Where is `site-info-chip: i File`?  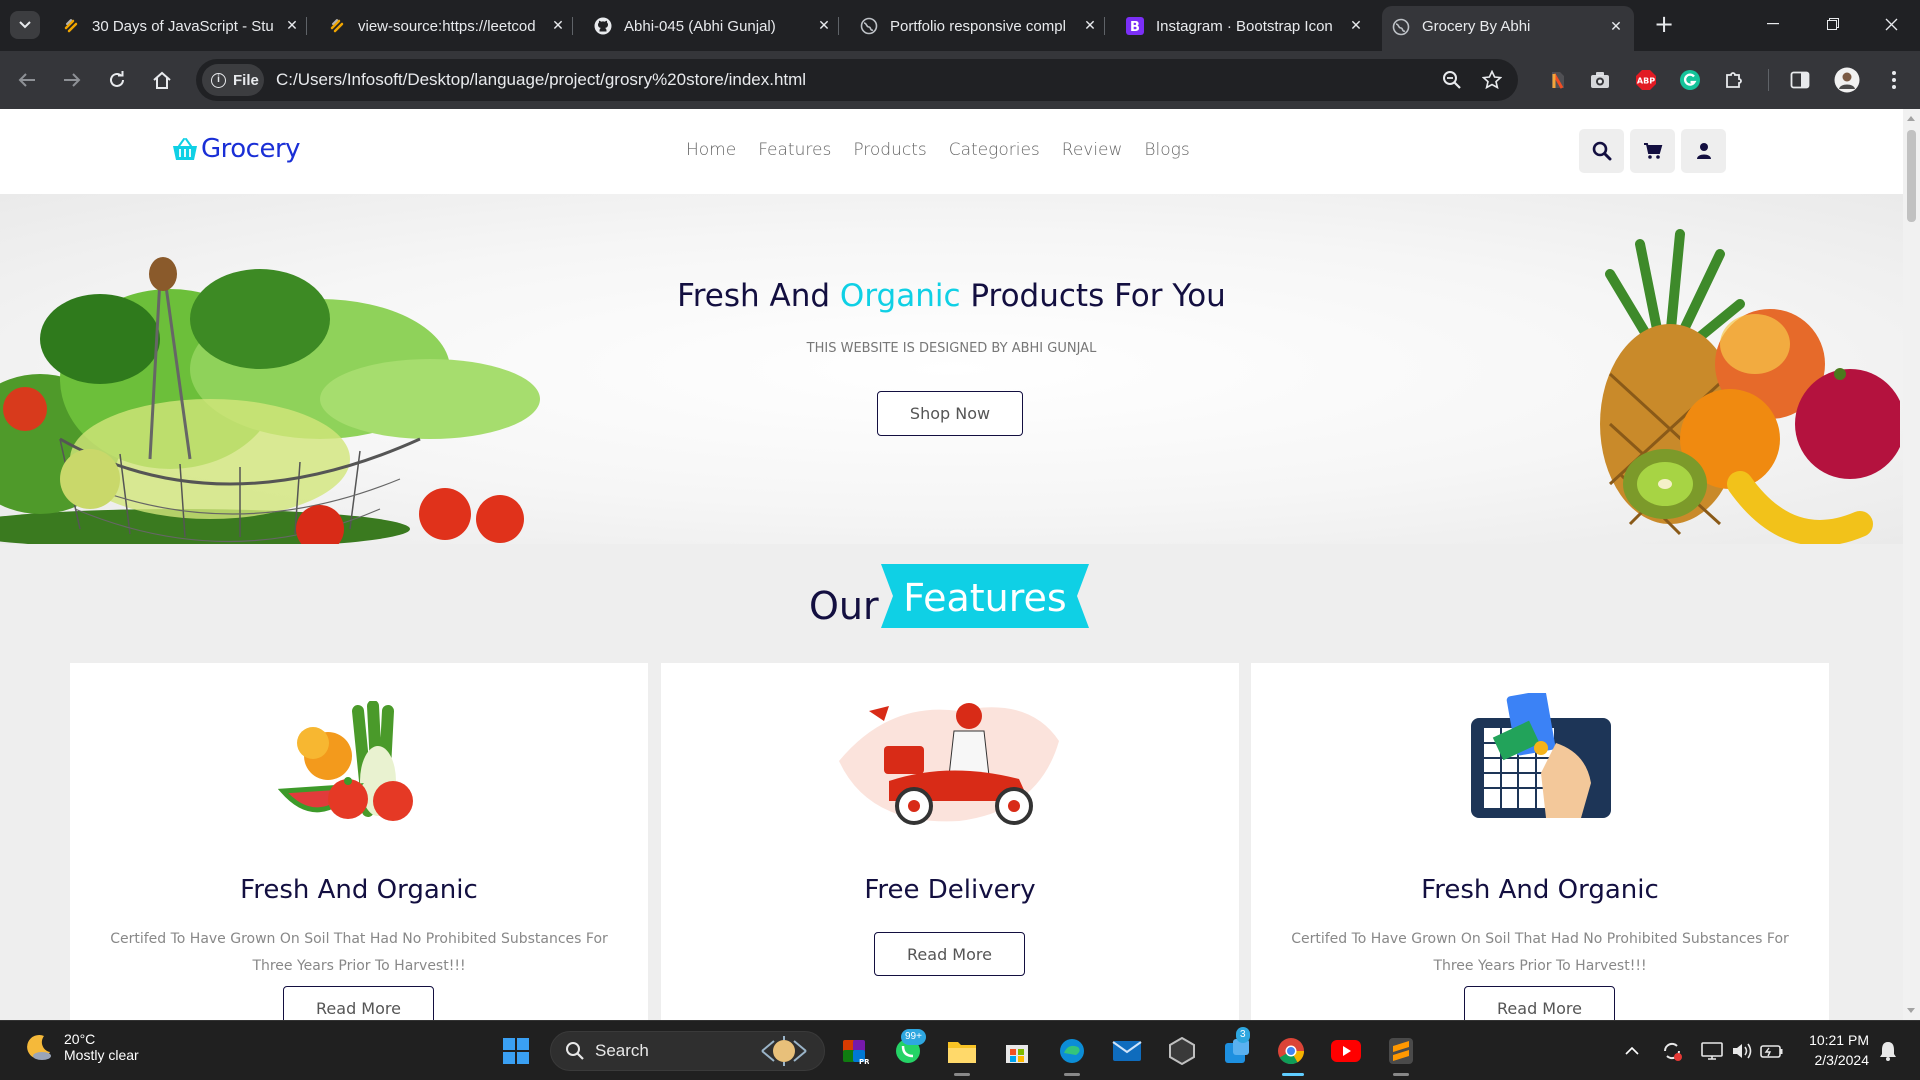
site-info-chip: i File is located at coordinates (233, 80).